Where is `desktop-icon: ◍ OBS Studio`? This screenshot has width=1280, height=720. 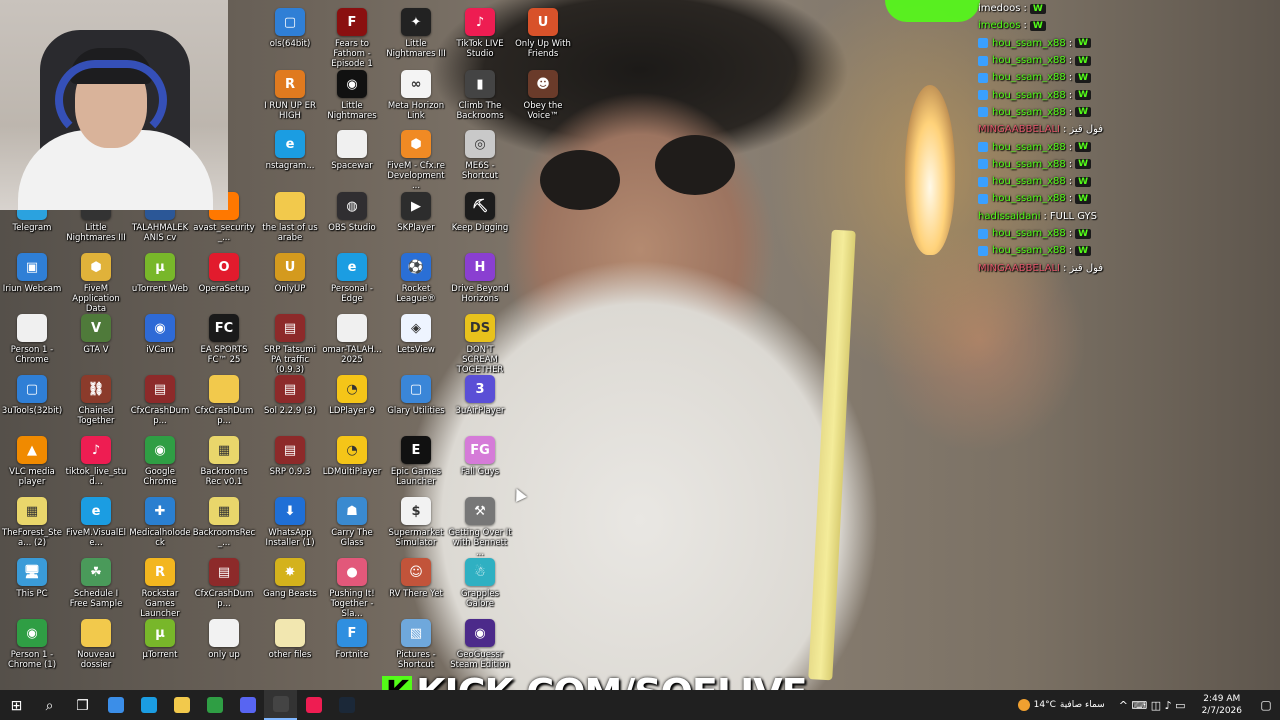
desktop-icon: ◍ OBS Studio is located at coordinates (352, 212).